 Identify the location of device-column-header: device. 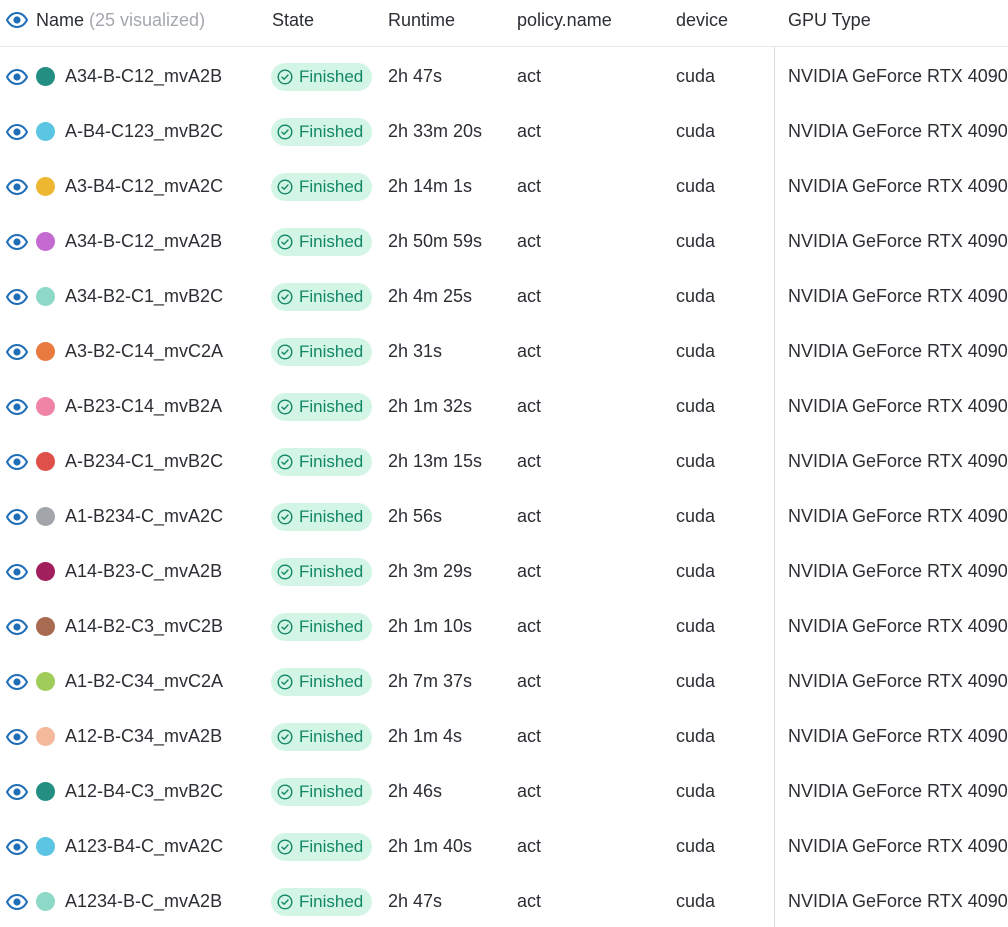
(702, 20).